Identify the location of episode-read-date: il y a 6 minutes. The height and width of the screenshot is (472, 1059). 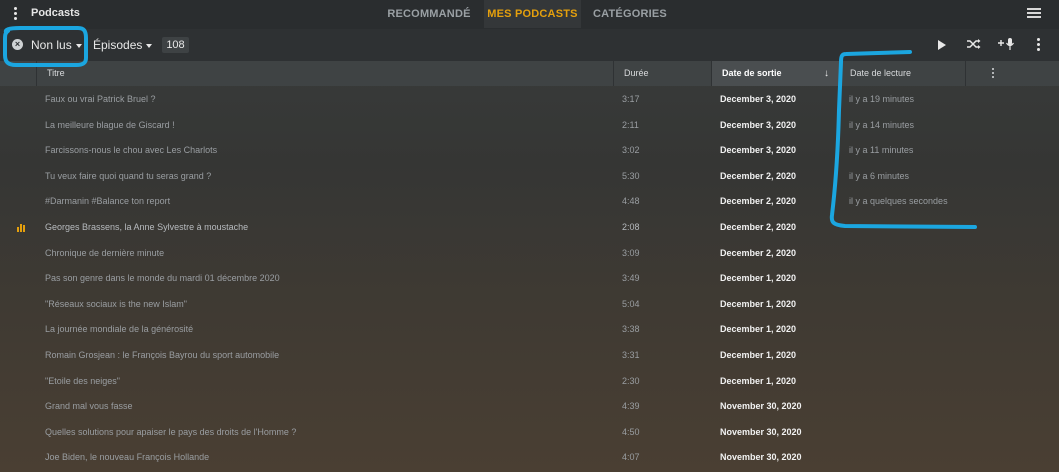
(879, 175).